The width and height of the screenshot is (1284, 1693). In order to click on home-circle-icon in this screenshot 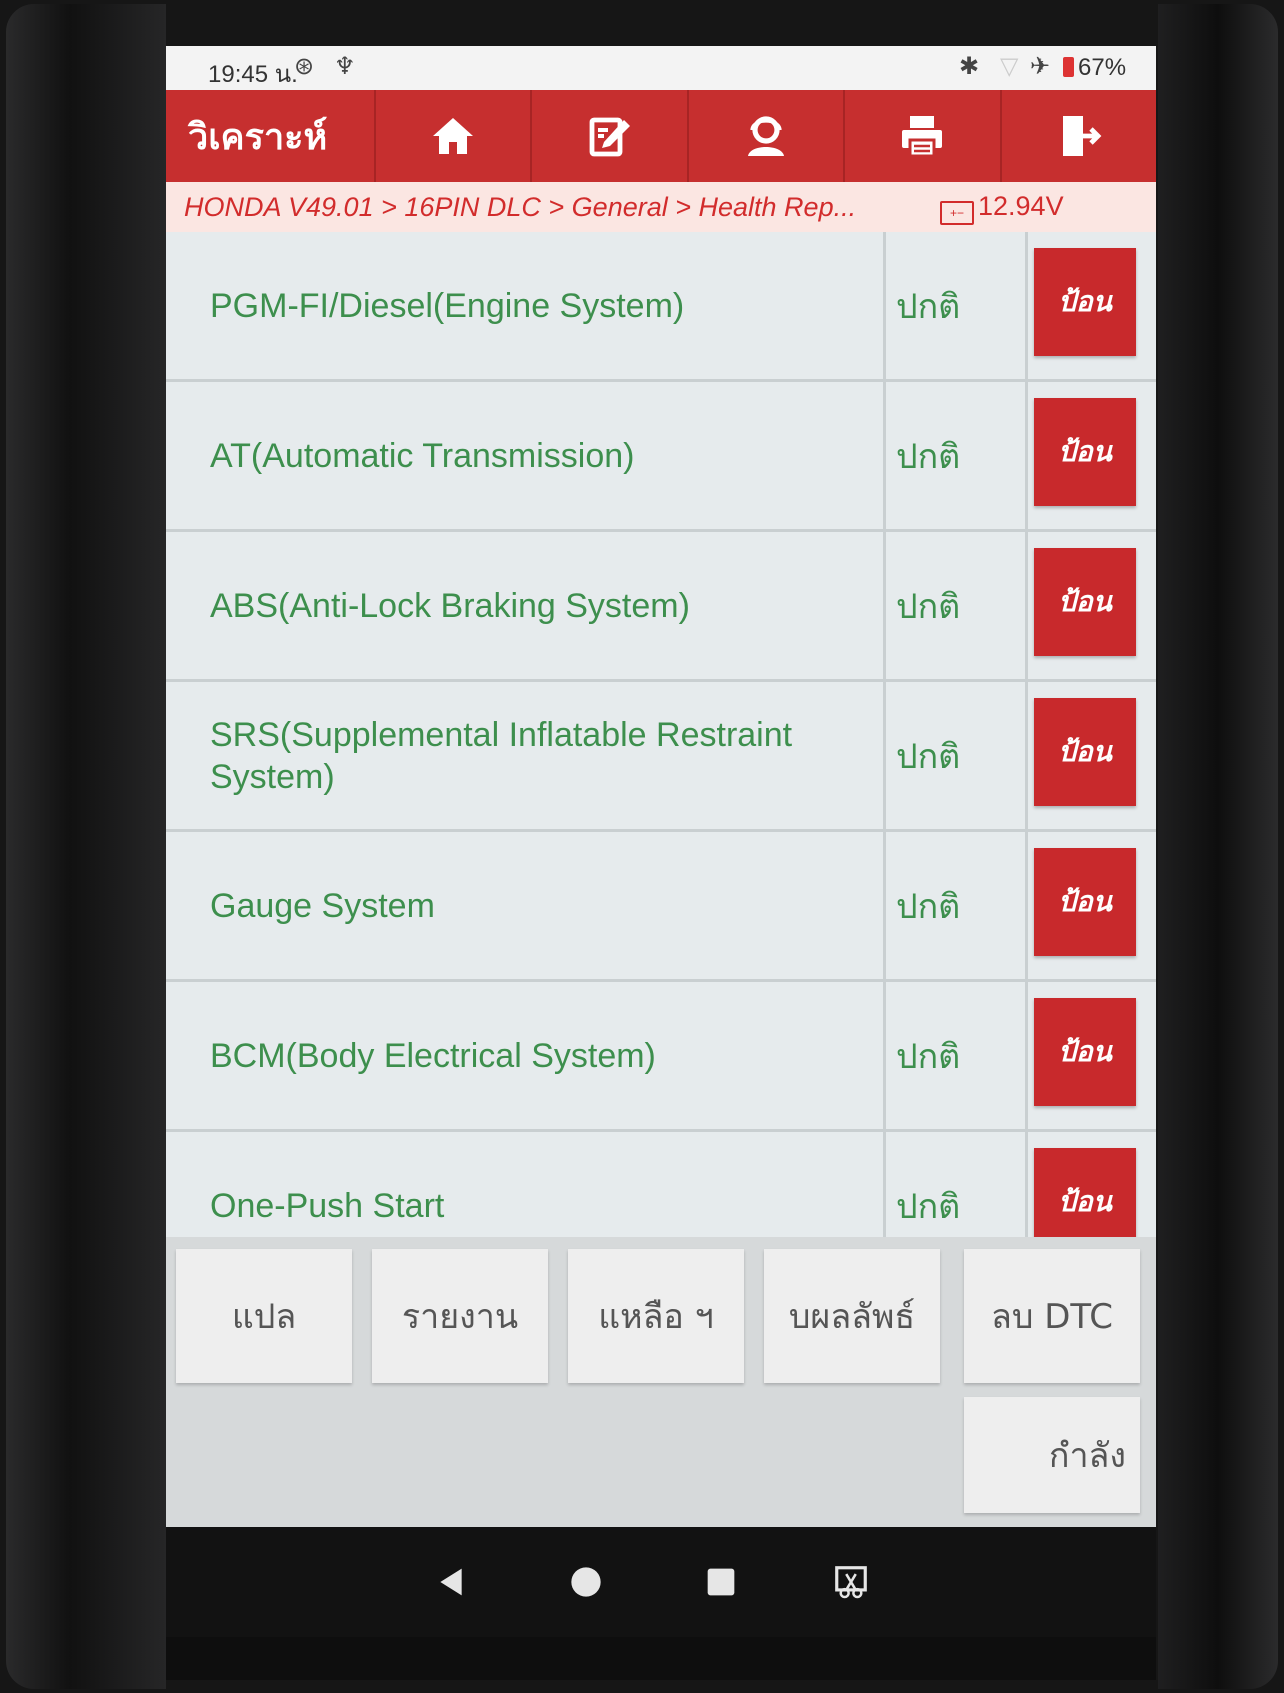, I will do `click(586, 1582)`.